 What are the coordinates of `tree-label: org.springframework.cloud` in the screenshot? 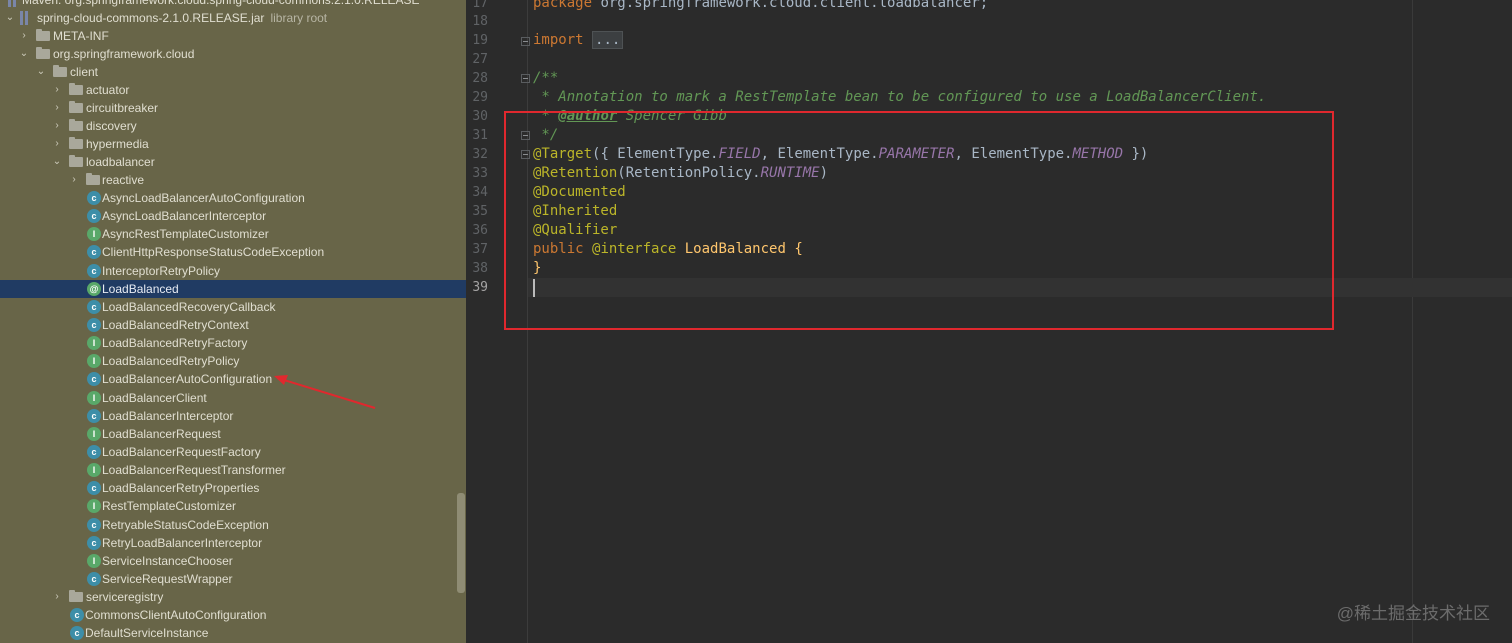 It's located at (124, 54).